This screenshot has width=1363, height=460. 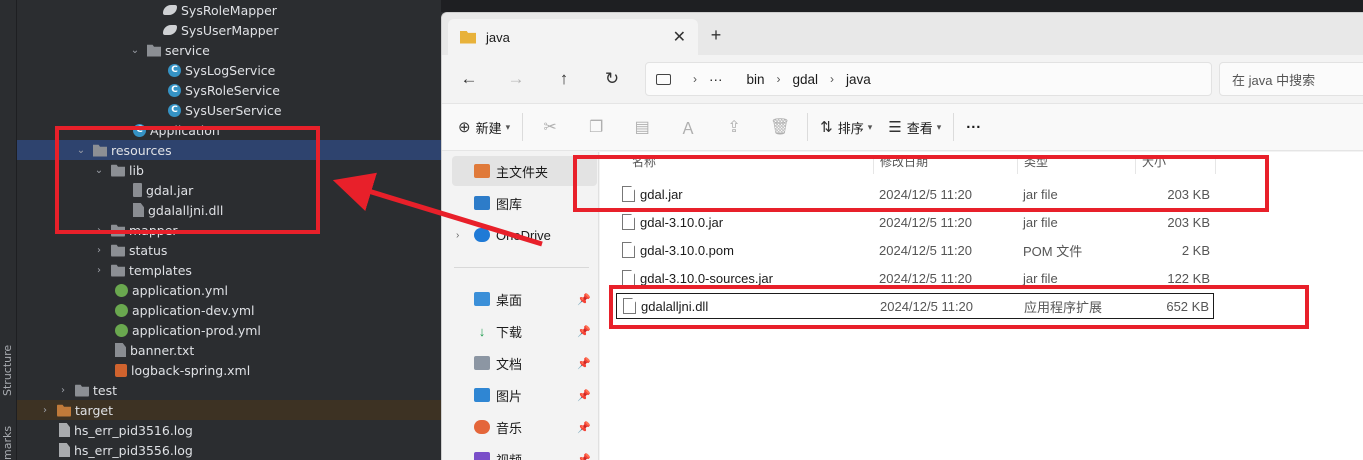 What do you see at coordinates (229, 350) in the screenshot?
I see `tree-item-banner-txt: banner.txt` at bounding box center [229, 350].